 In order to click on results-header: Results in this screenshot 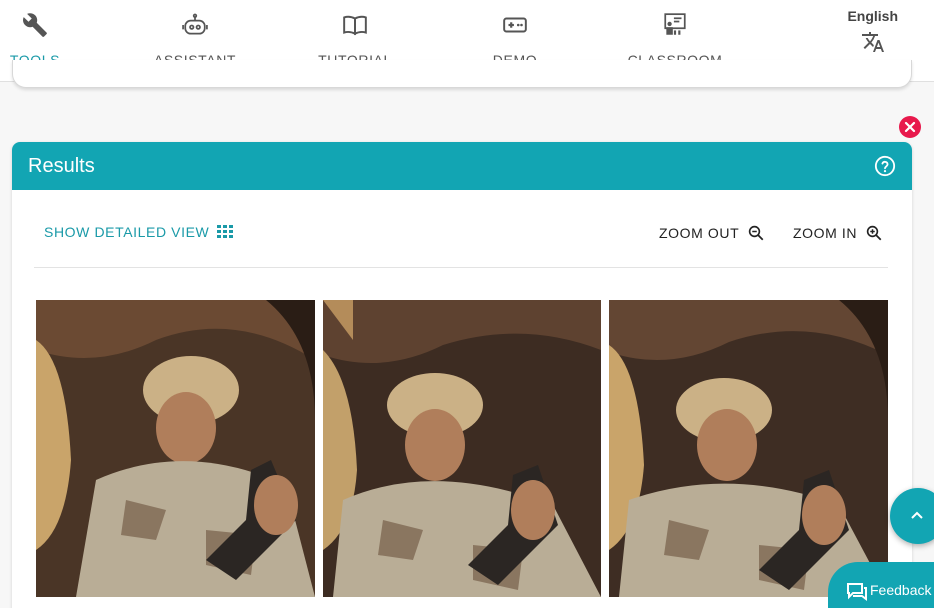, I will do `click(462, 166)`.